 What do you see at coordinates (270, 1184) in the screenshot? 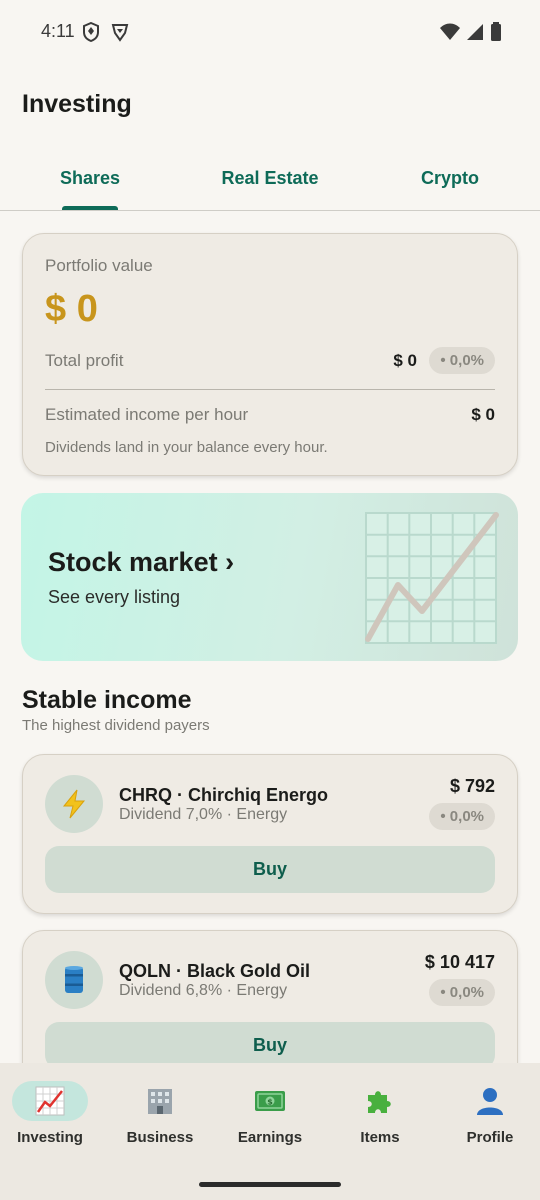
I see `home-indicator` at bounding box center [270, 1184].